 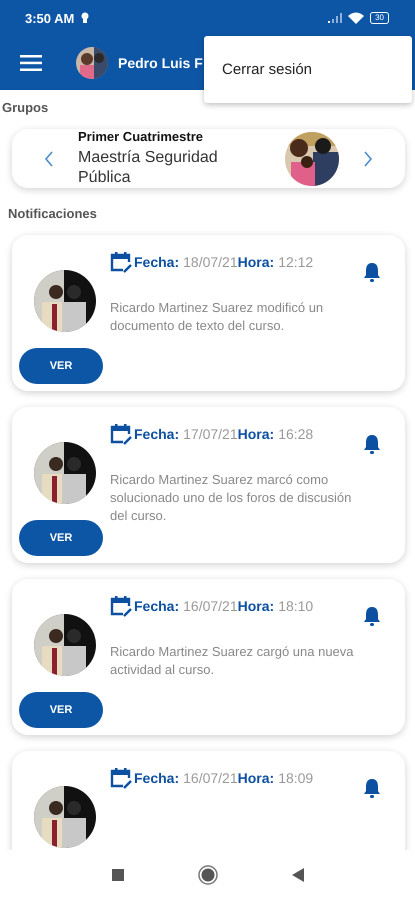 I want to click on wifi-icon, so click(x=356, y=18).